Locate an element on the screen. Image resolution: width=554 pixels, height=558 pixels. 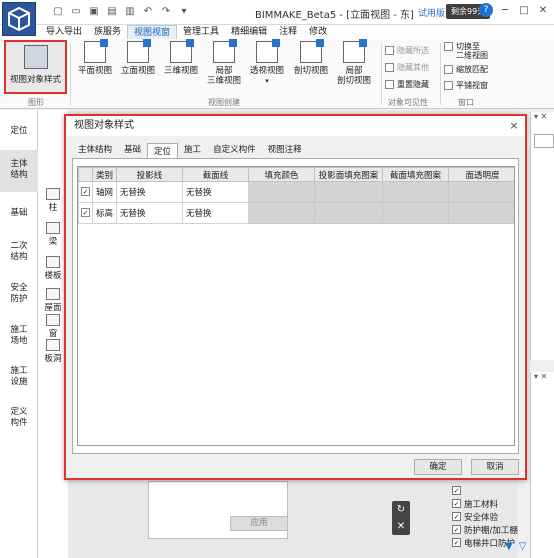
filter-icon: ▼ is located at coordinates (509, 546).